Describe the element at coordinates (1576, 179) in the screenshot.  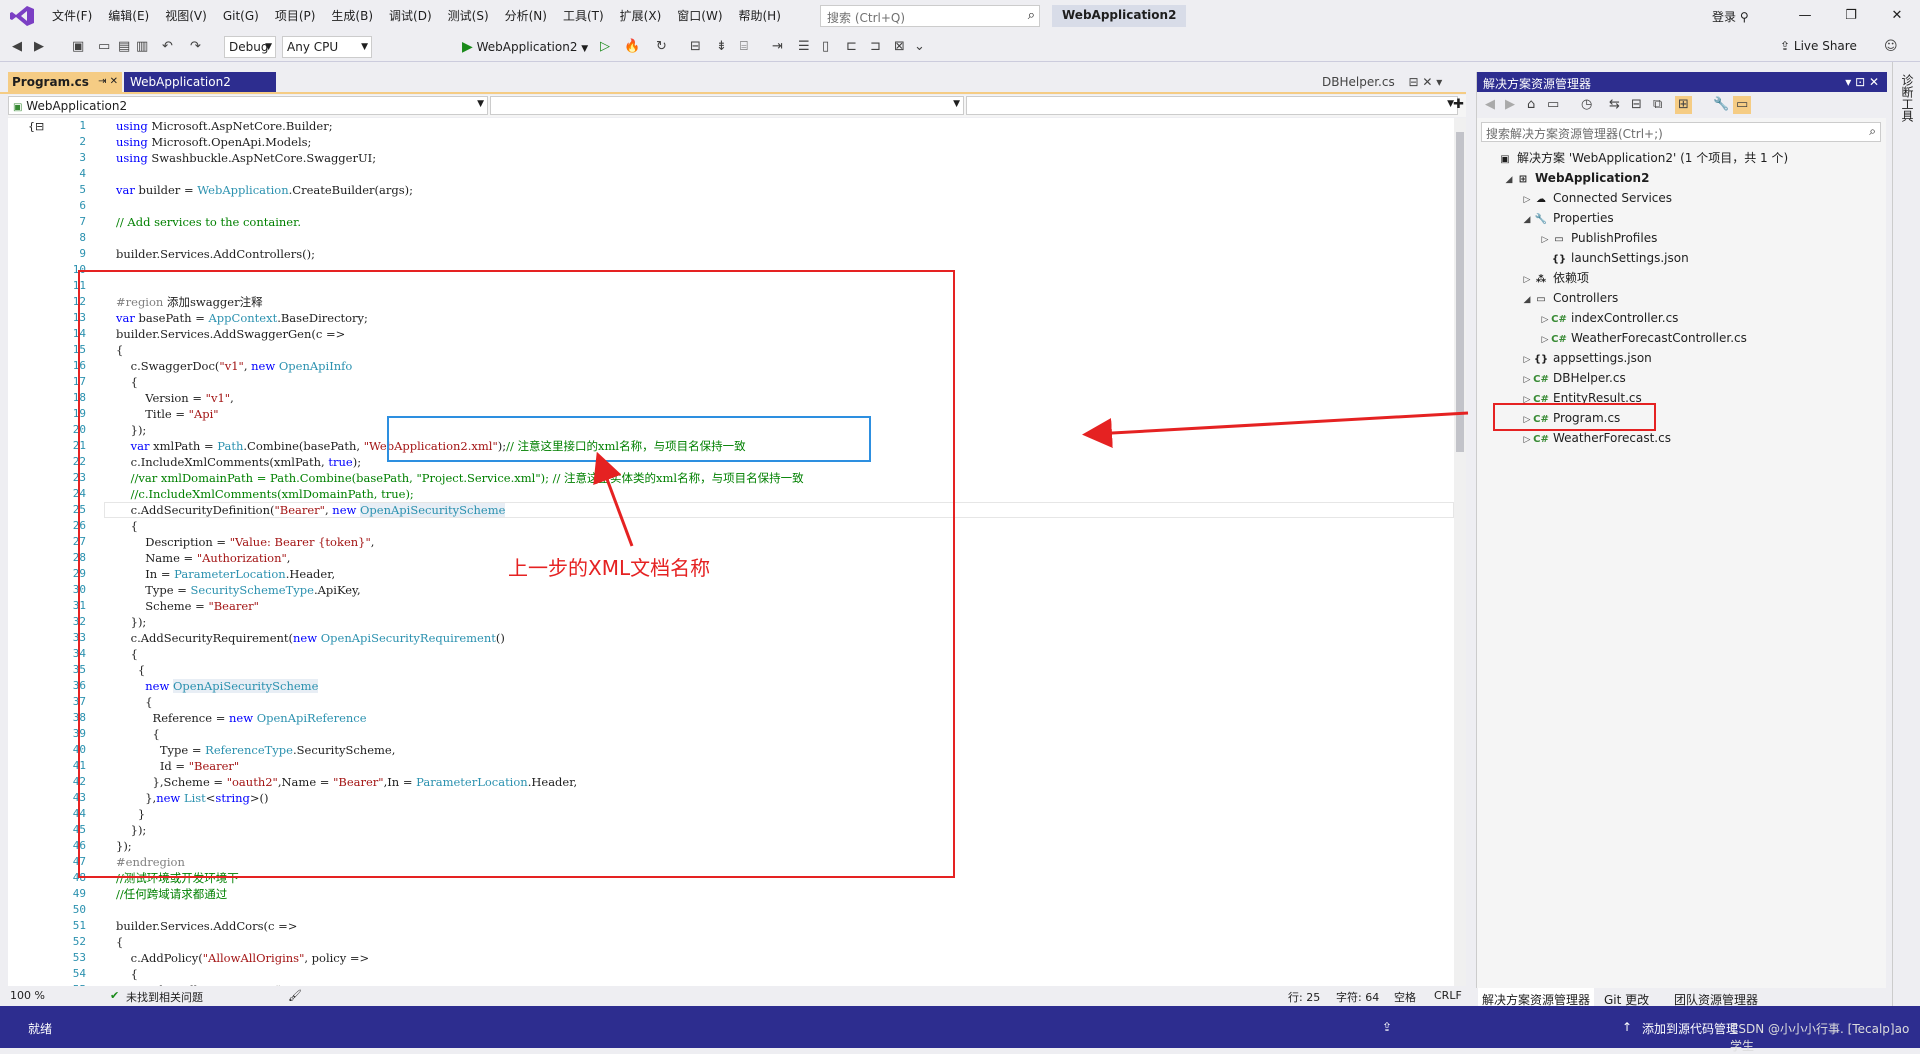
I see `tree-item: ◢ ⊞ WebApplication2` at that location.